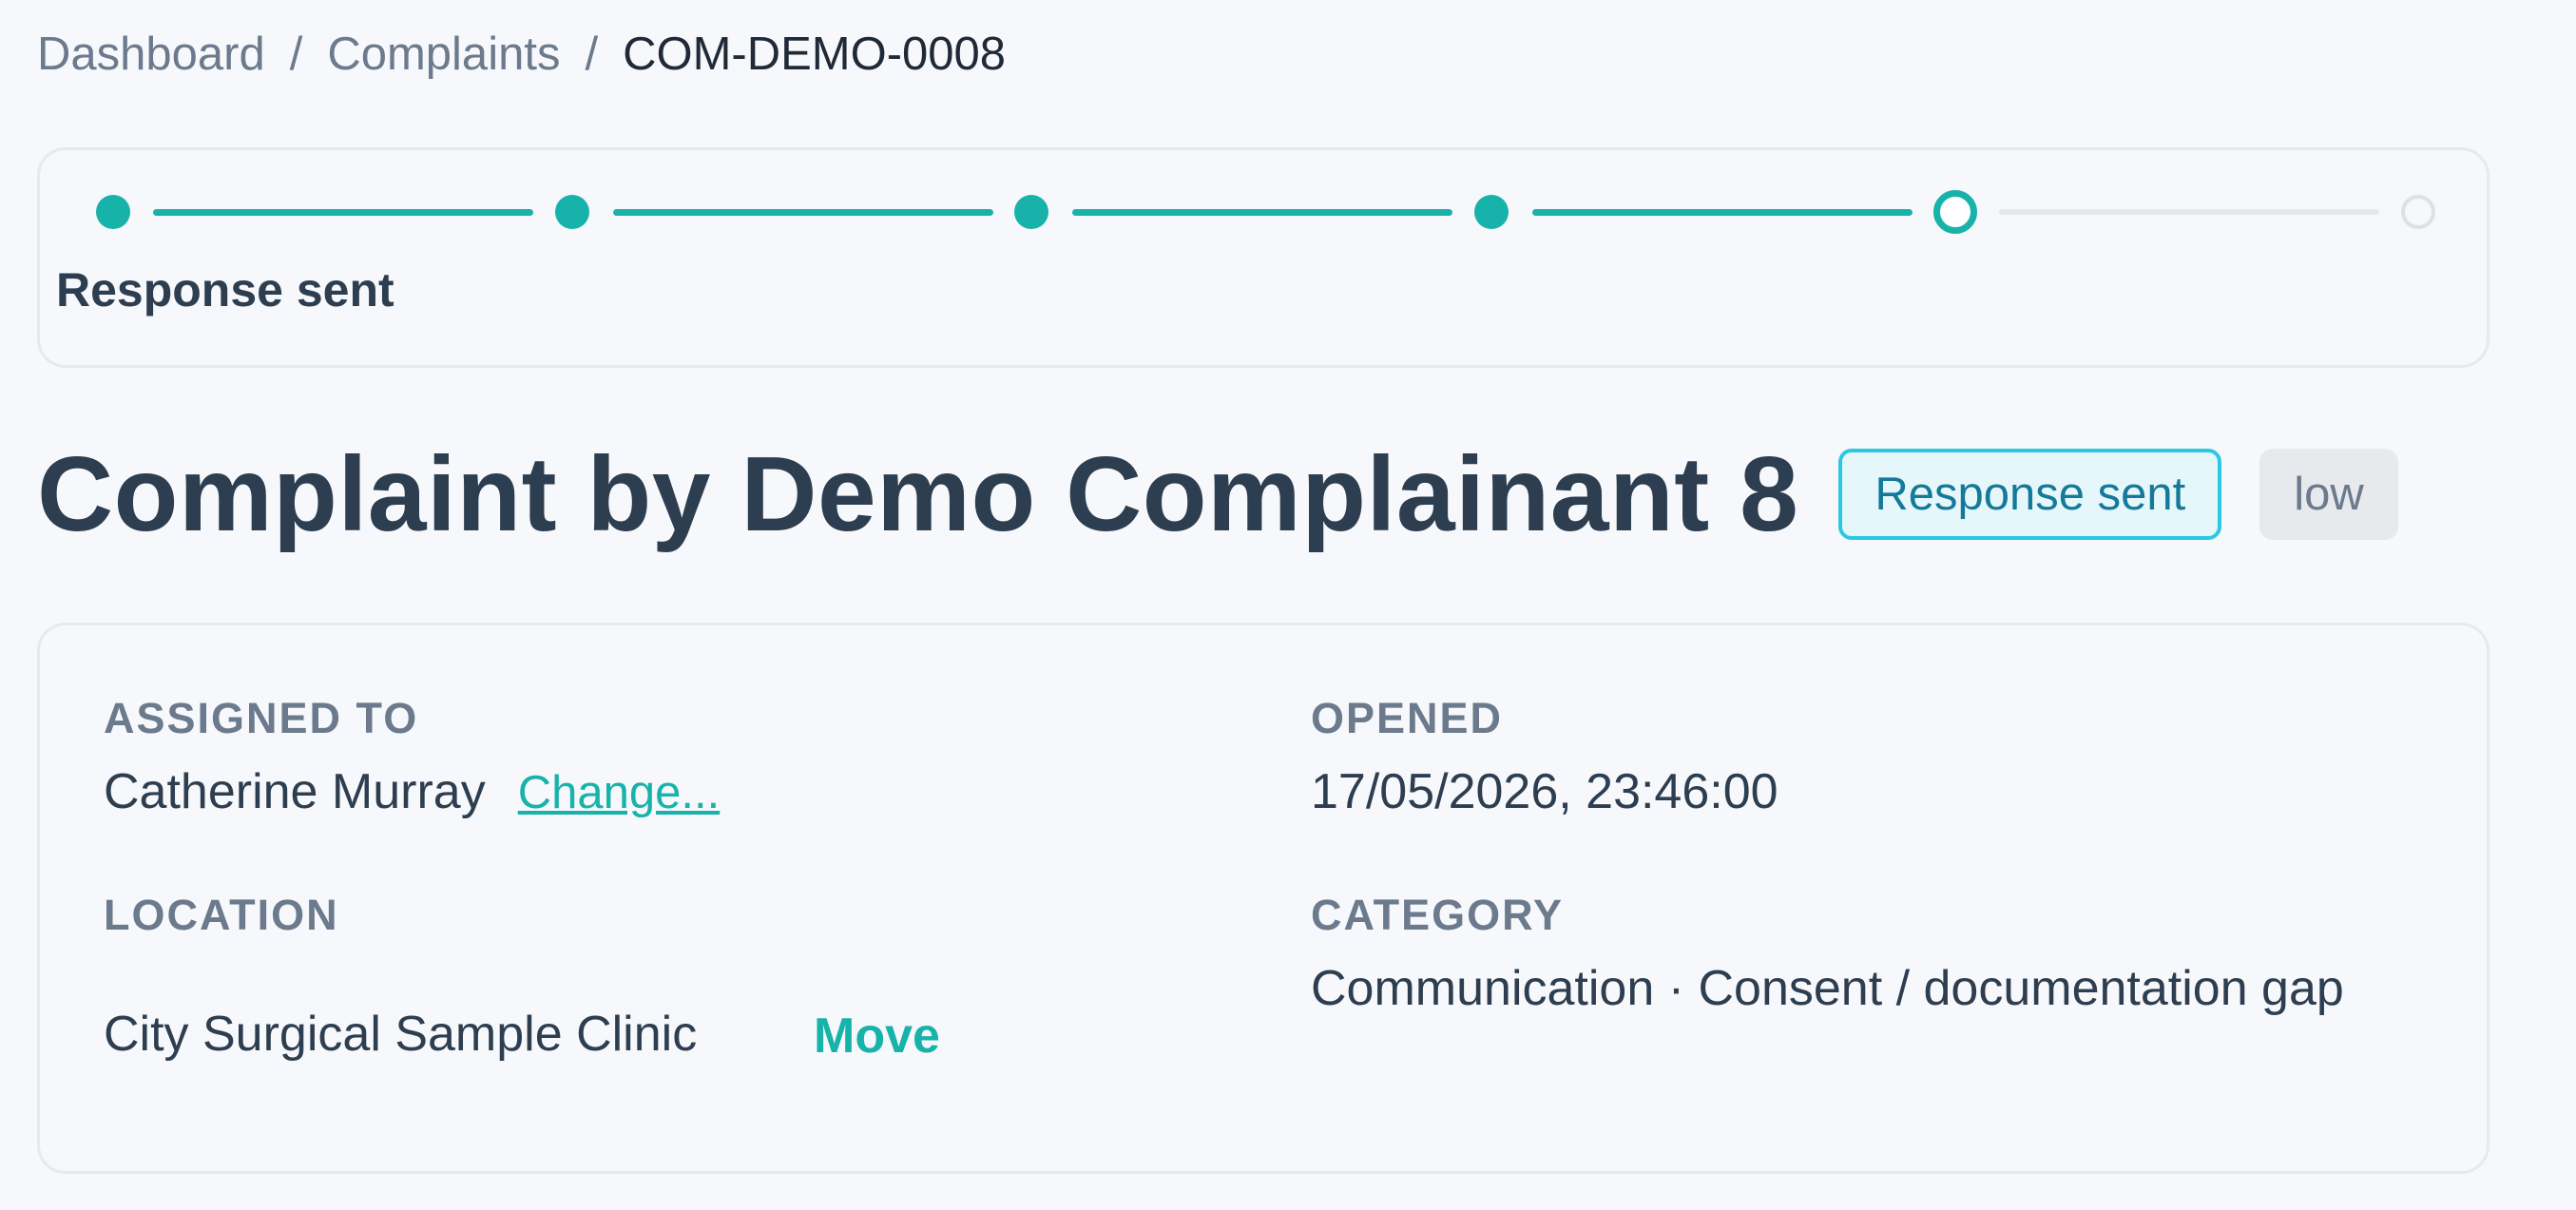 This screenshot has width=2576, height=1210. Describe the element at coordinates (225, 290) in the screenshot. I see `current-step-label: Response sent` at that location.